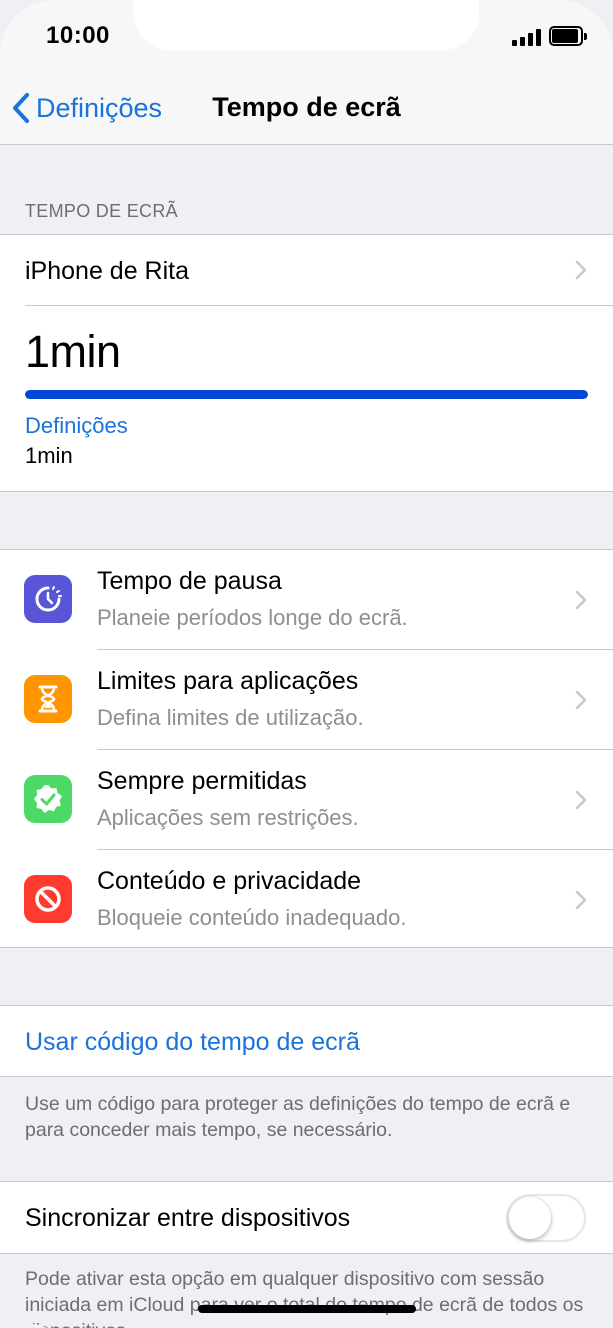 The width and height of the screenshot is (613, 1328). I want to click on category-time: 1min, so click(49, 455).